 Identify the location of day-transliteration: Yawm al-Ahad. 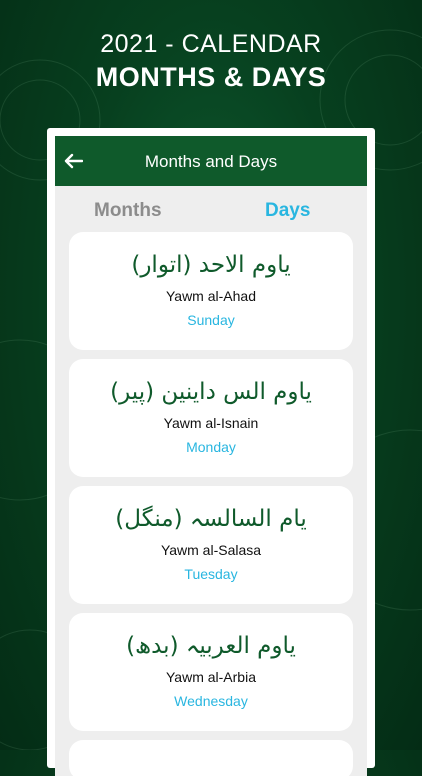
(210, 296).